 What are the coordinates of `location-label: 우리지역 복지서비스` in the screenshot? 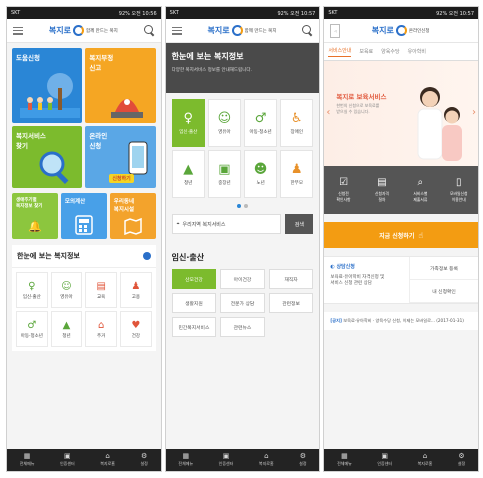 It's located at (204, 224).